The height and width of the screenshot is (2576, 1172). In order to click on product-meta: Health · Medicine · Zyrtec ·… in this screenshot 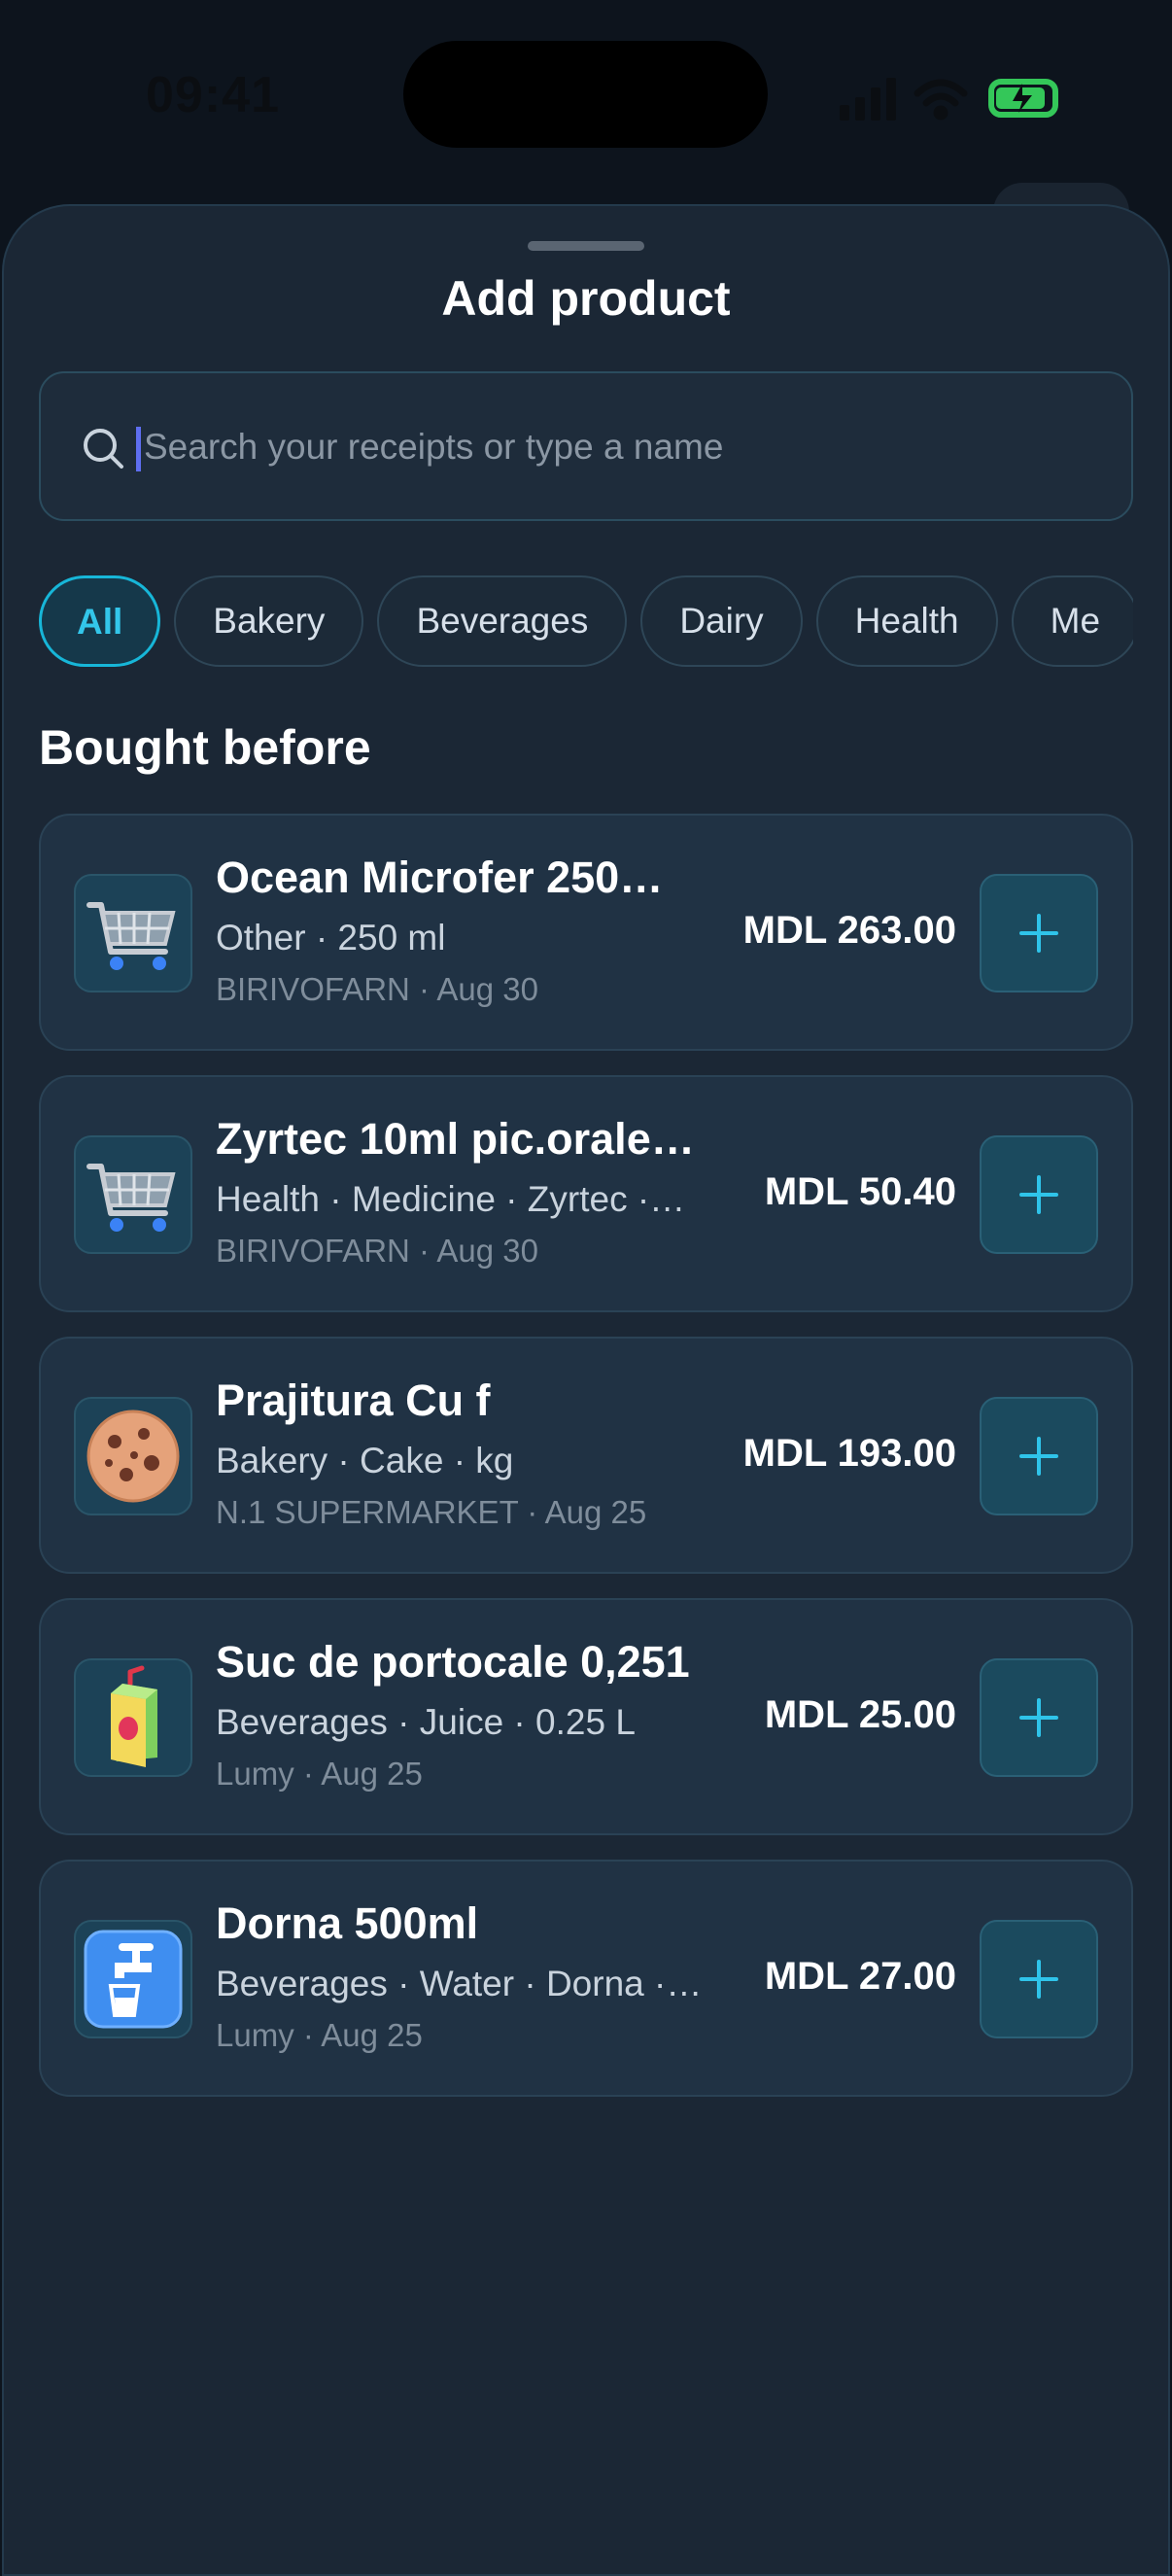, I will do `click(451, 1199)`.